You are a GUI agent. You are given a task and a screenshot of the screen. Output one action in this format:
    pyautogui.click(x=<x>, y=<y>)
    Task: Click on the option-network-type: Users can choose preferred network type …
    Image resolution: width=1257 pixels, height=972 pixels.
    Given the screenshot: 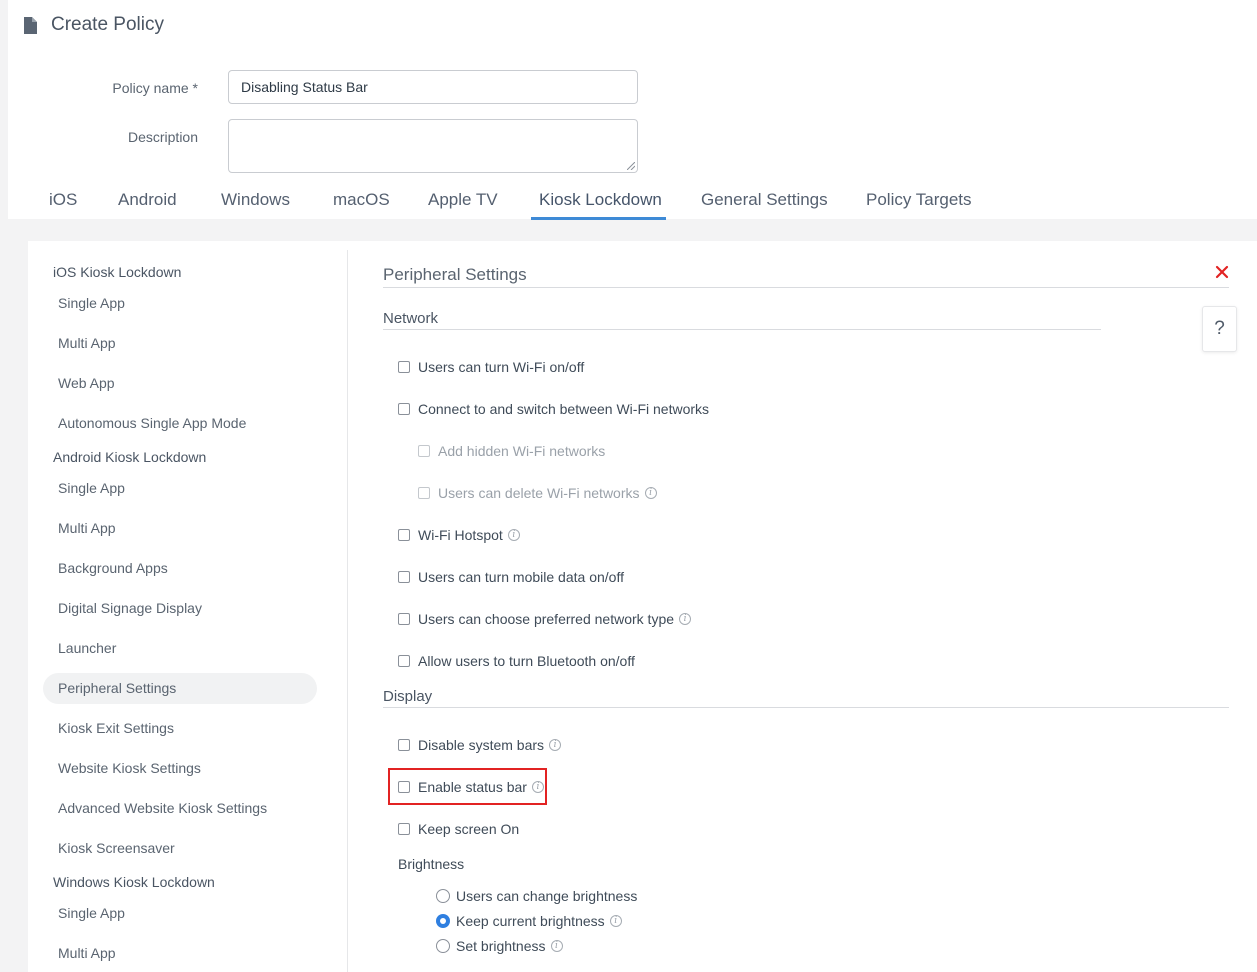 What is the action you would take?
    pyautogui.click(x=545, y=619)
    